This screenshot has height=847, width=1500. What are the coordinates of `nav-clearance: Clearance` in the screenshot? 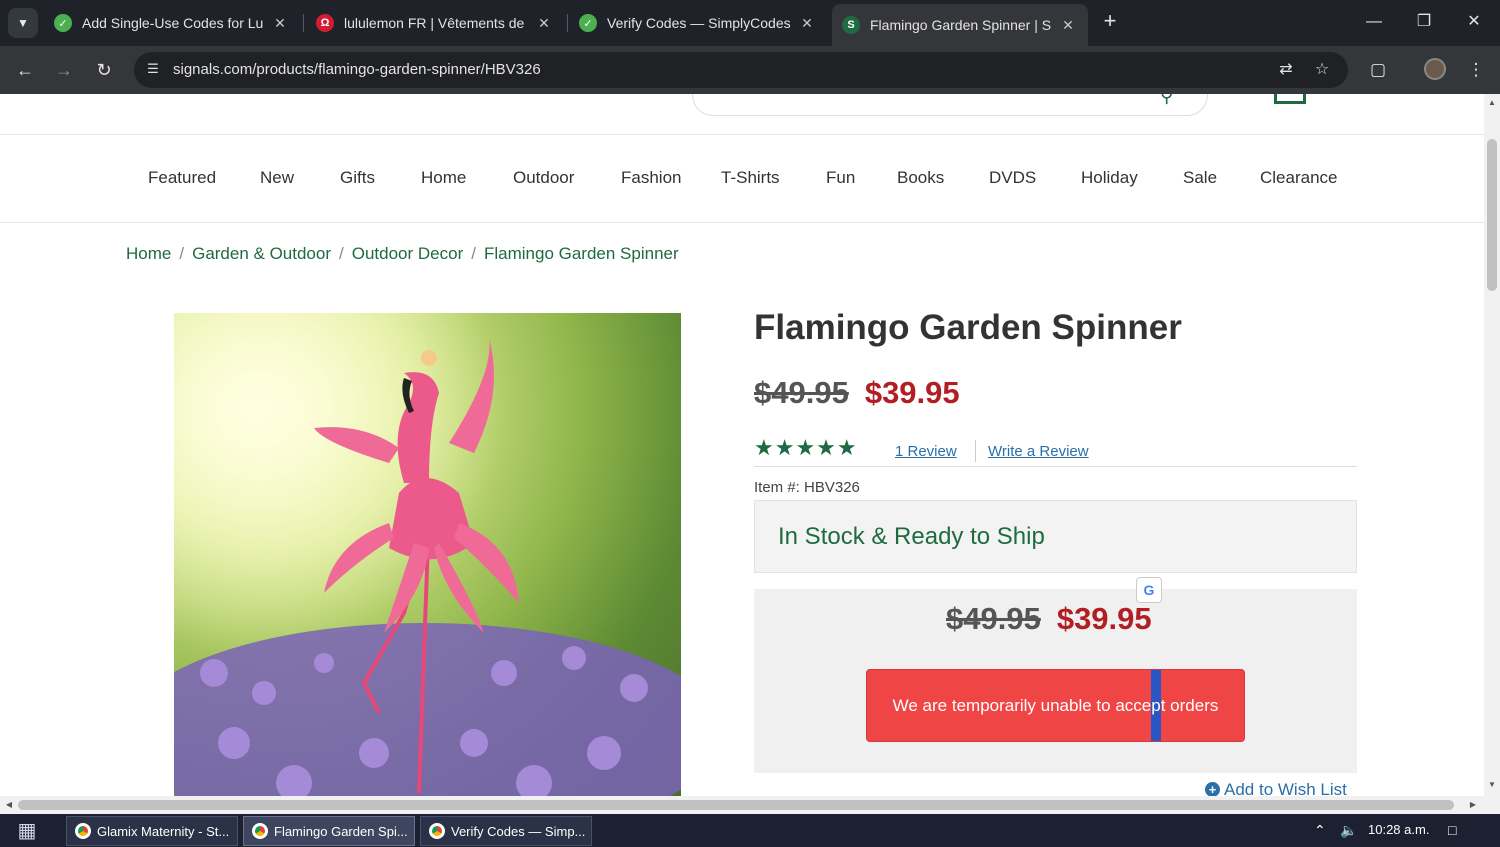 It's located at (1299, 178).